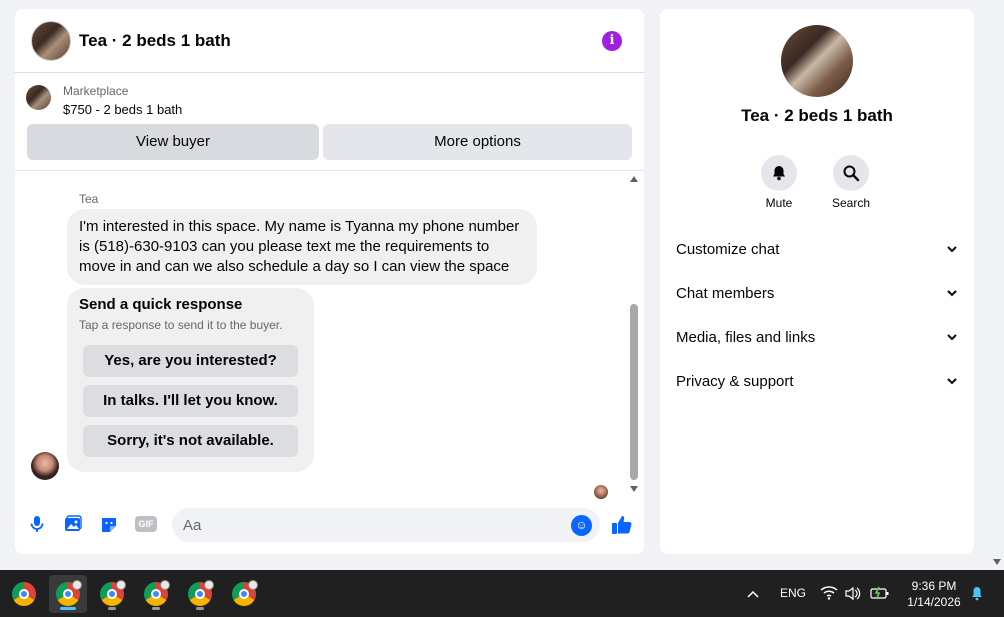  I want to click on language-indicator: ENG, so click(793, 593).